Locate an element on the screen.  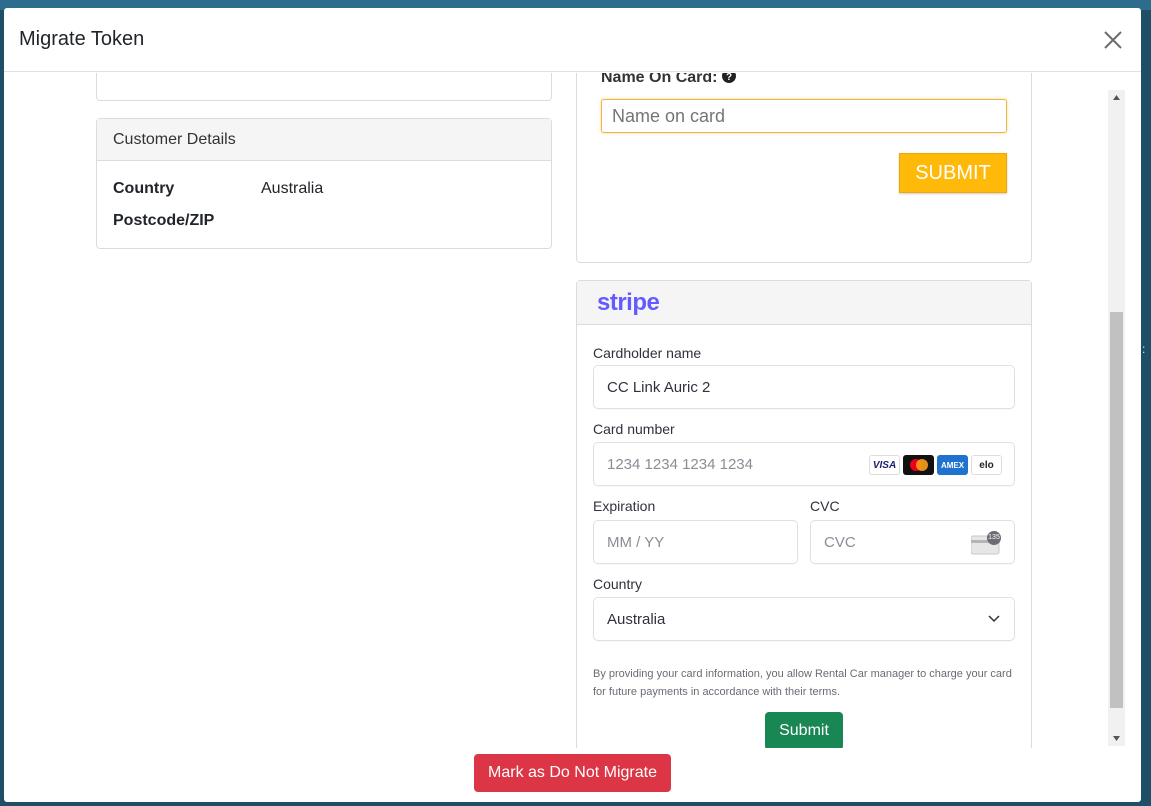
chevron-down-icon is located at coordinates (994, 619).